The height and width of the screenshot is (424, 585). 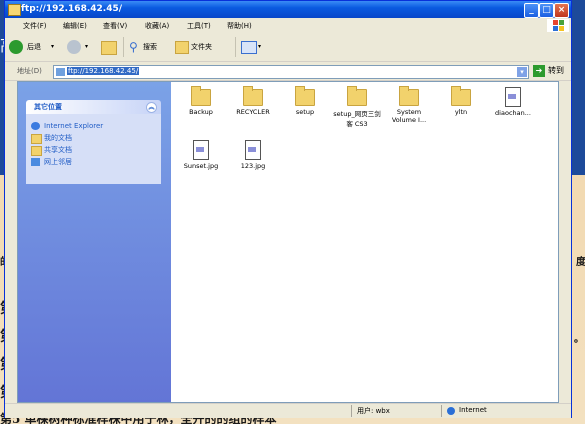 What do you see at coordinates (151, 107) in the screenshot?
I see `collapse-chevron-icon: ︽` at bounding box center [151, 107].